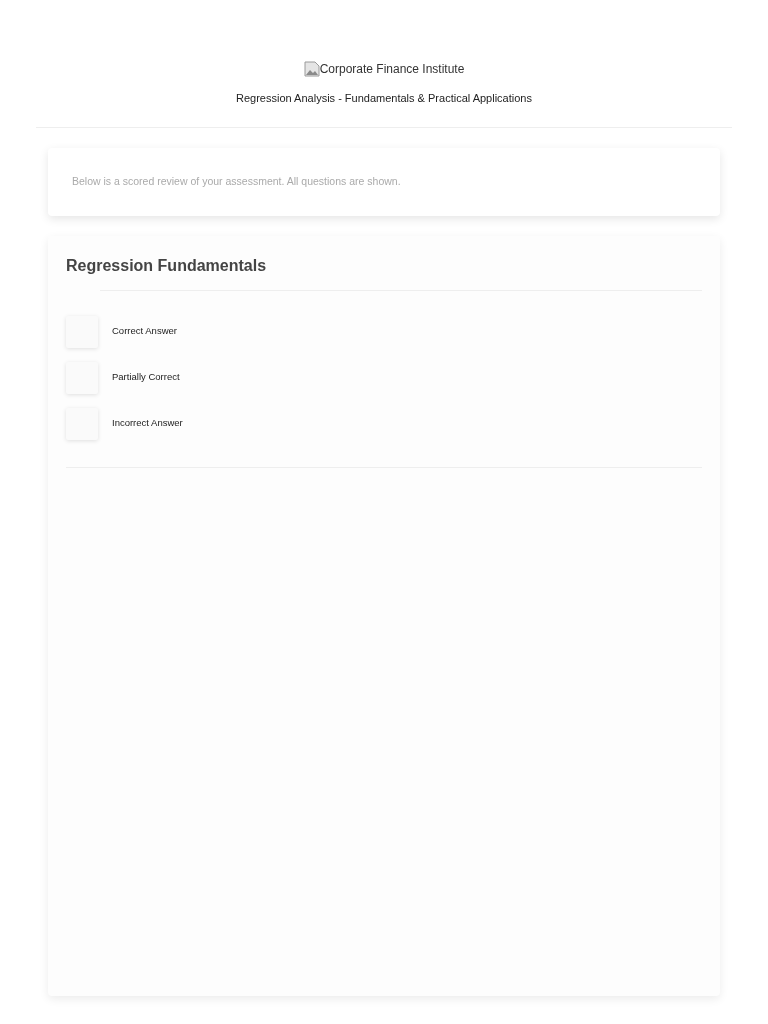  What do you see at coordinates (146, 377) in the screenshot?
I see `legend-label: Partially Correct` at bounding box center [146, 377].